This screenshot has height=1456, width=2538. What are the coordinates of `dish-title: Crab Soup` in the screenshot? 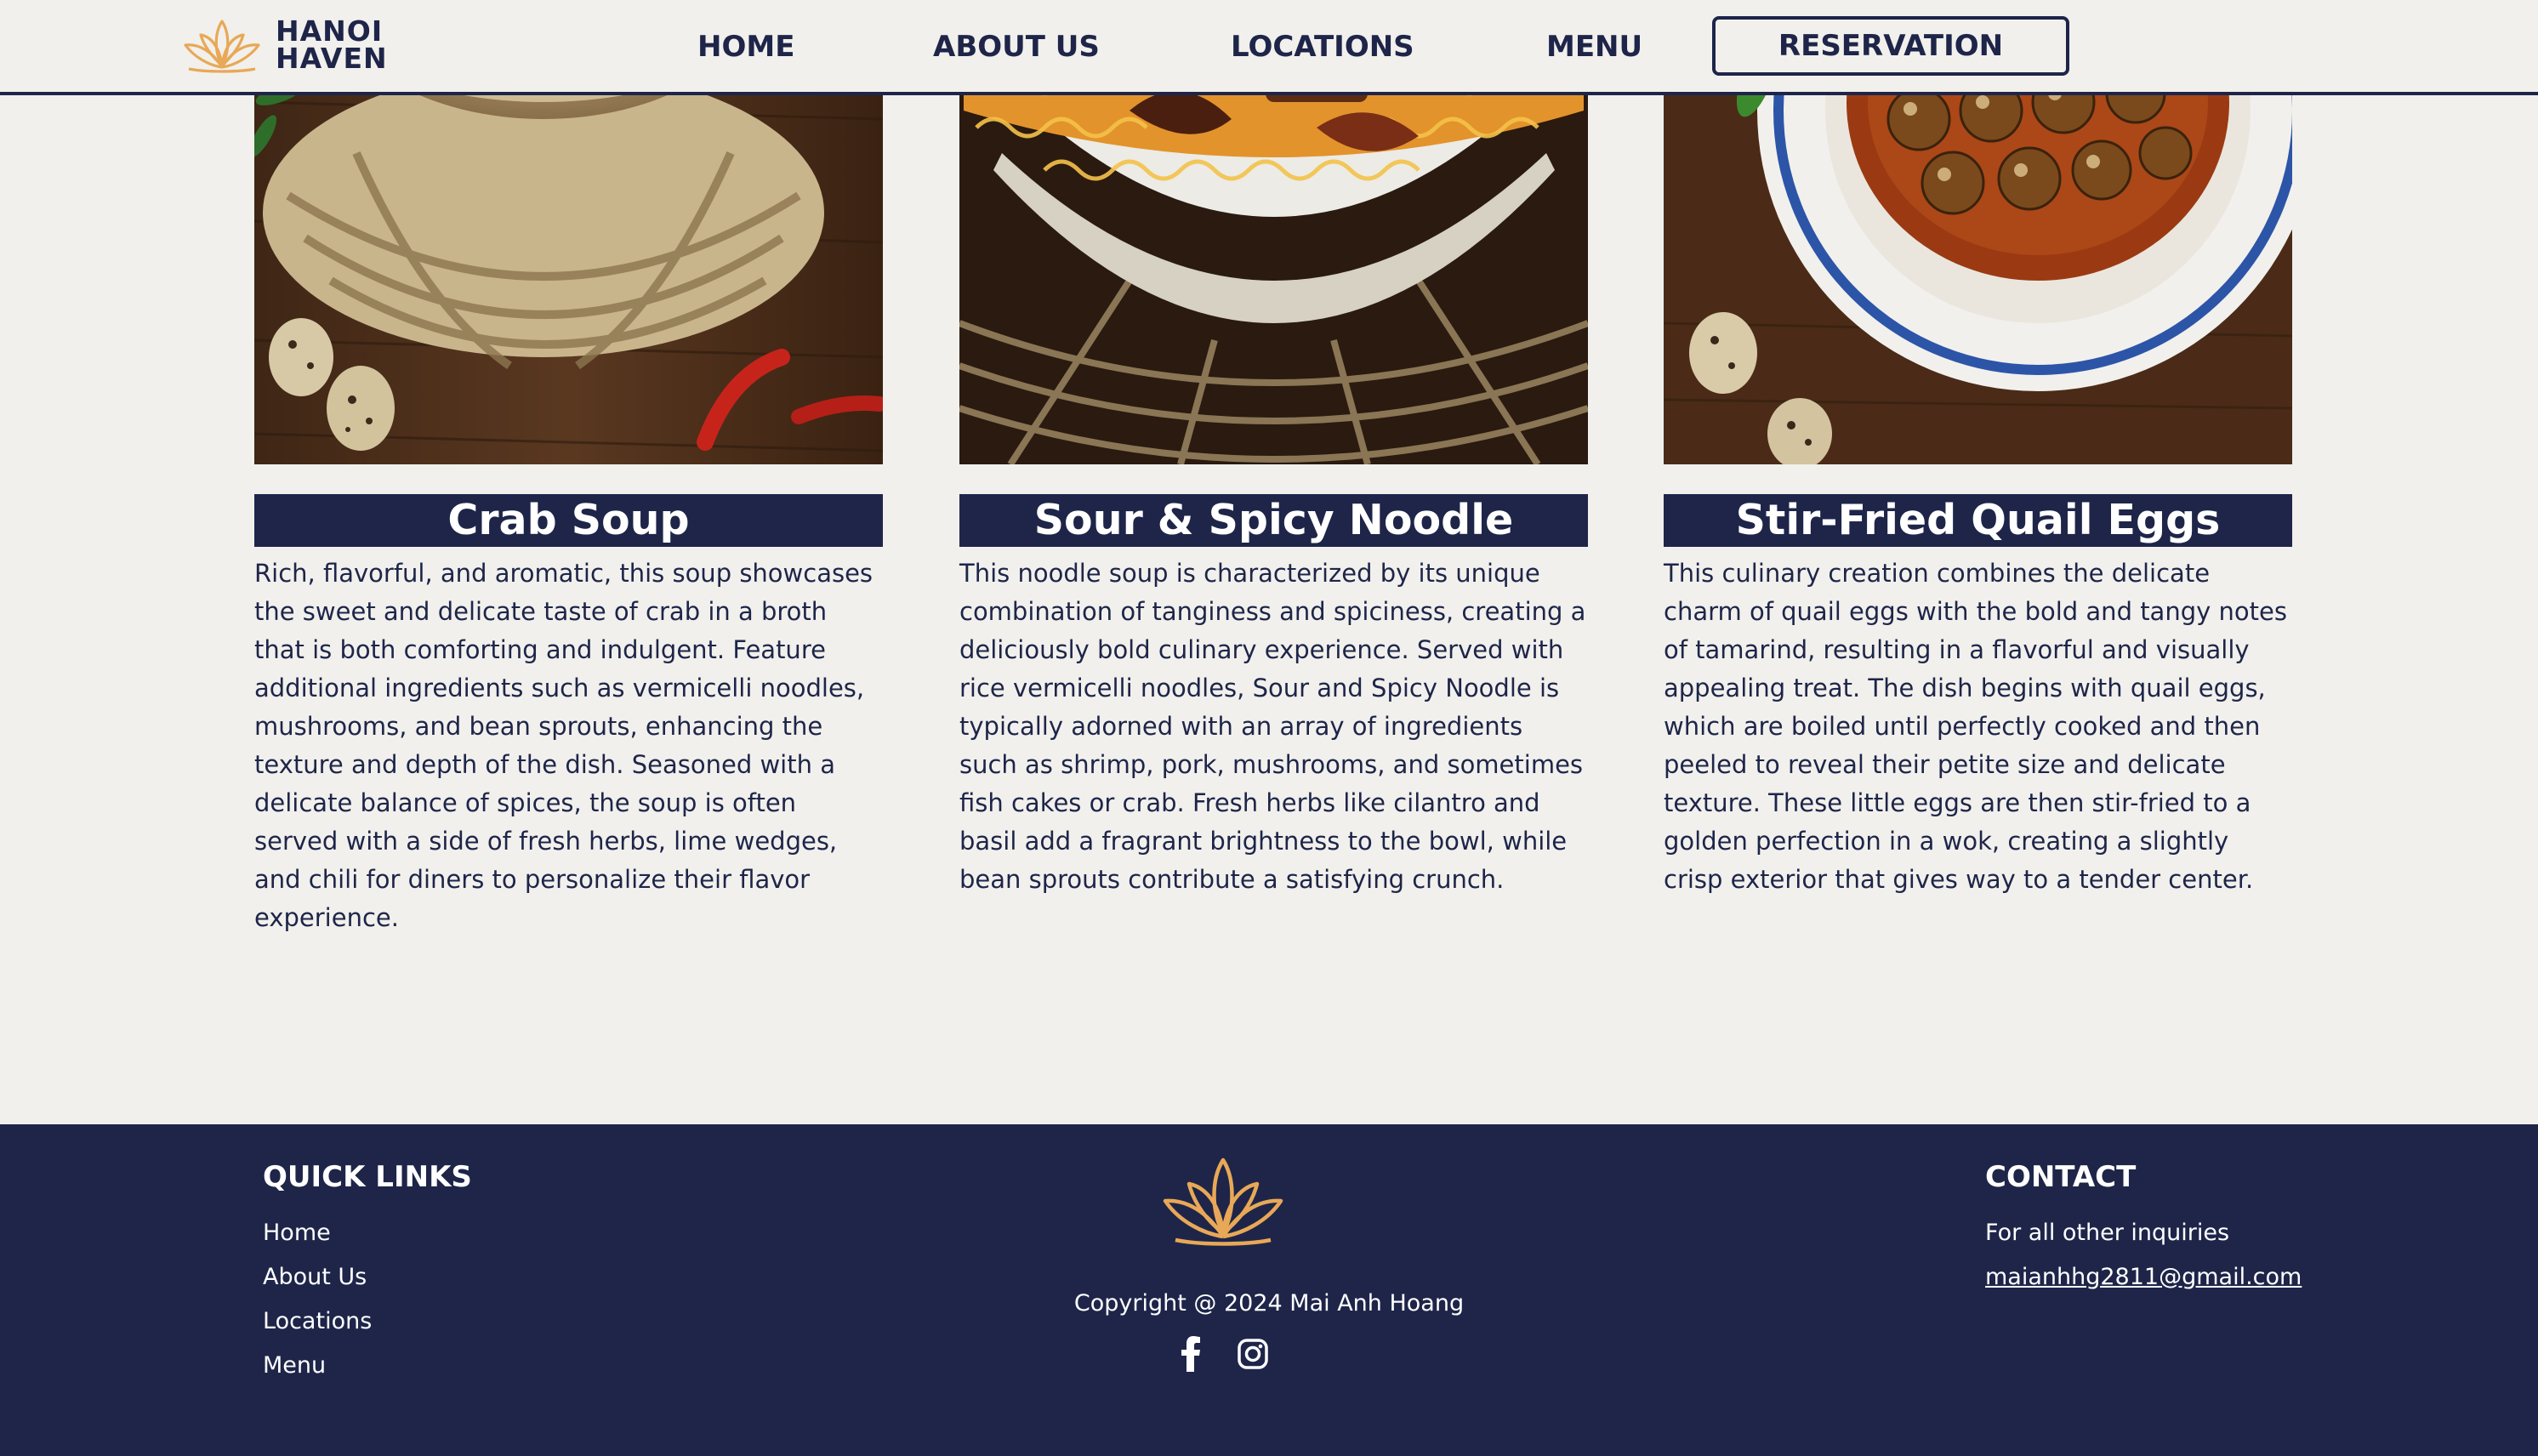 It's located at (568, 520).